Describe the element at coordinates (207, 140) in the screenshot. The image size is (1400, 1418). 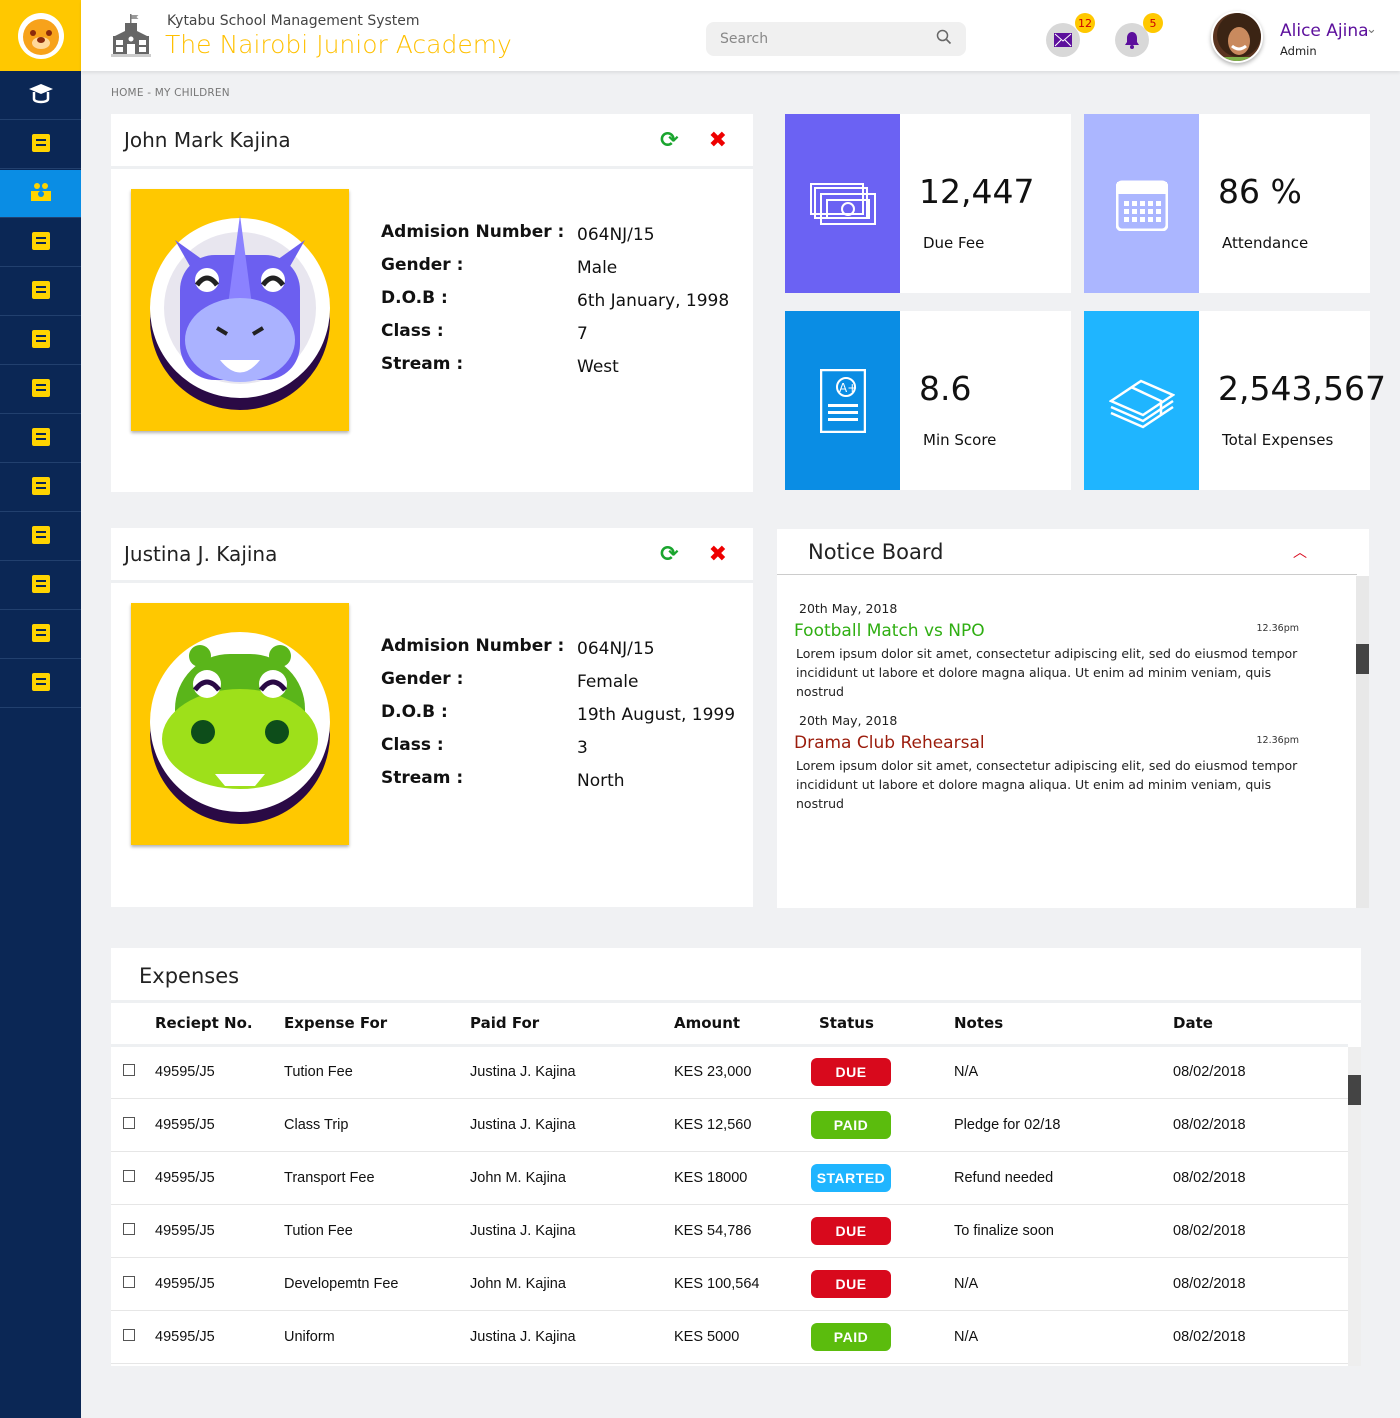
I see `child-name: John Mark Kajina` at that location.